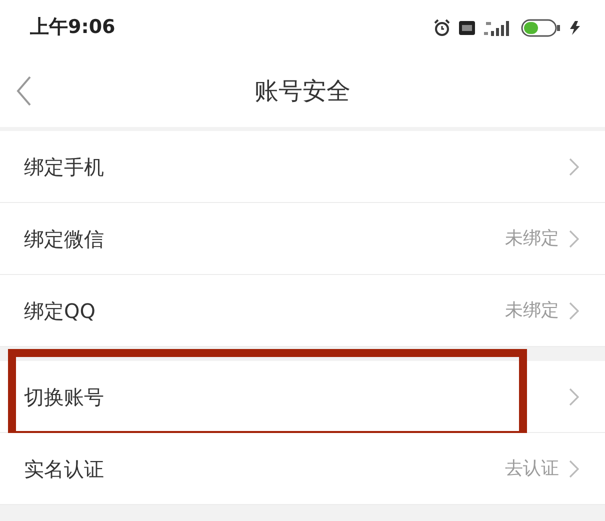 This screenshot has height=521, width=605. I want to click on row-label: 绑定微信, so click(64, 239).